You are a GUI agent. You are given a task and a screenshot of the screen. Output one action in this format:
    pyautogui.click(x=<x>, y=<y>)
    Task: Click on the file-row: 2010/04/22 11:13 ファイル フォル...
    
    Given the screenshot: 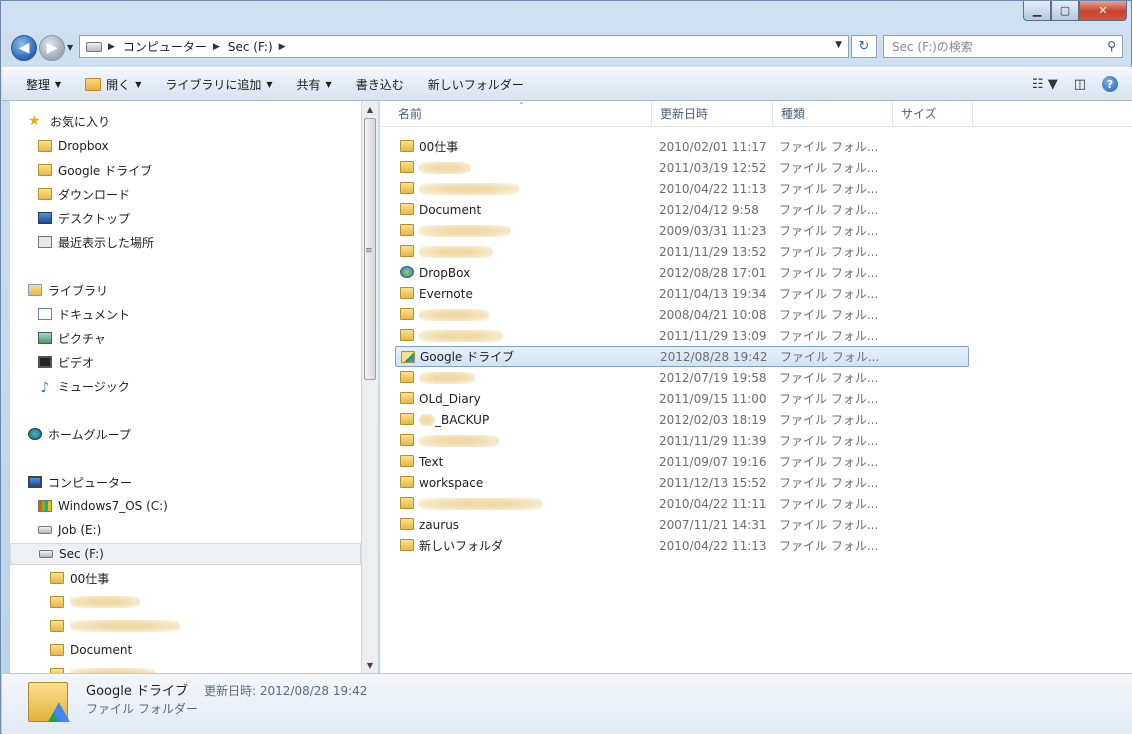 What is the action you would take?
    pyautogui.click(x=682, y=188)
    